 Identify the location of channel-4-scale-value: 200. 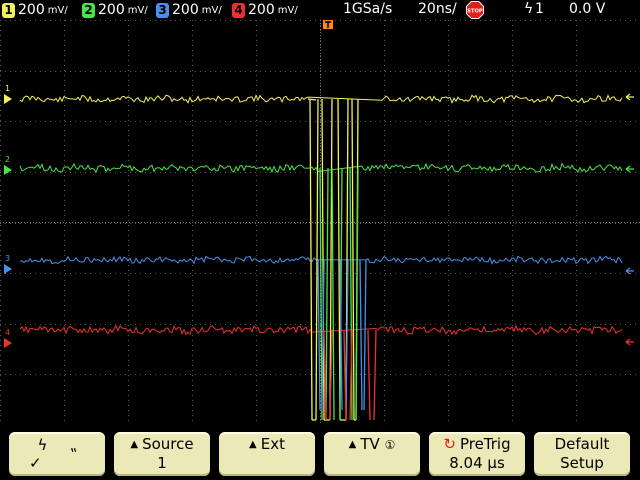
(261, 10).